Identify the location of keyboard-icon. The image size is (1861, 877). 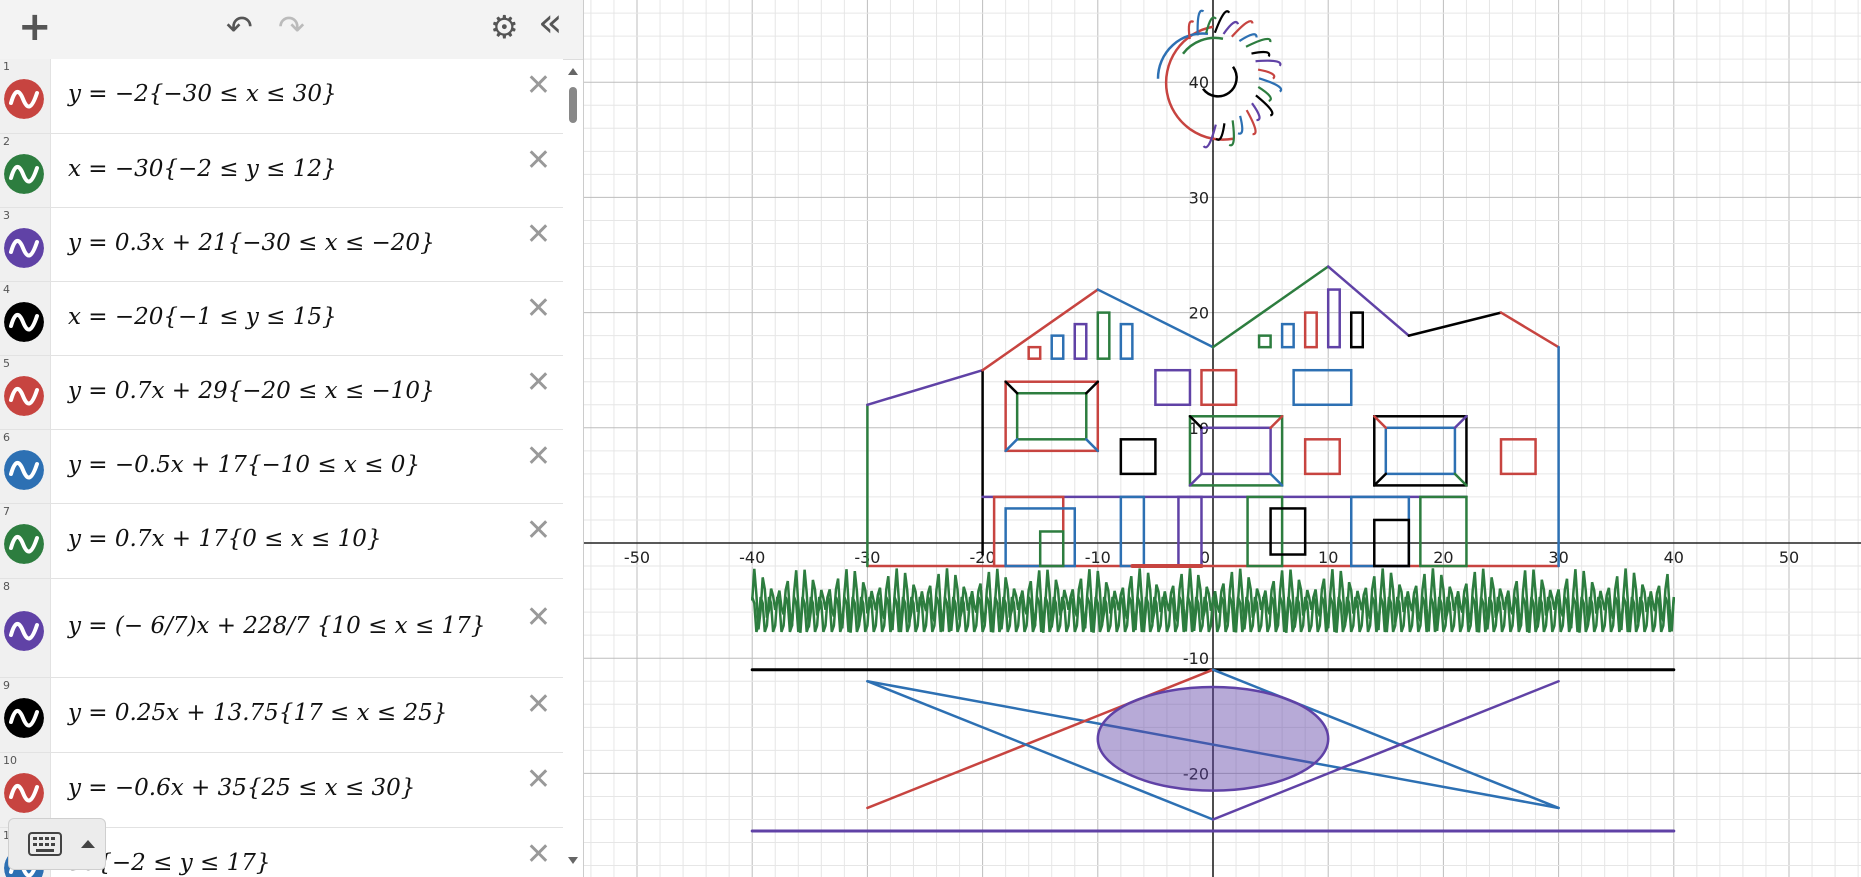
(61, 844).